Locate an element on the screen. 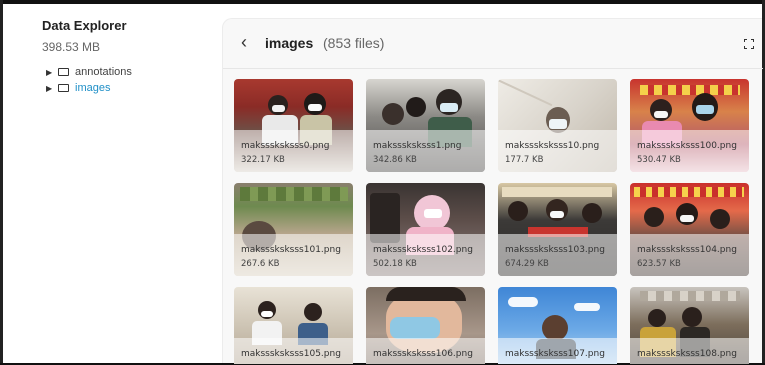  file-name: maksssksksss106.png is located at coordinates (423, 354).